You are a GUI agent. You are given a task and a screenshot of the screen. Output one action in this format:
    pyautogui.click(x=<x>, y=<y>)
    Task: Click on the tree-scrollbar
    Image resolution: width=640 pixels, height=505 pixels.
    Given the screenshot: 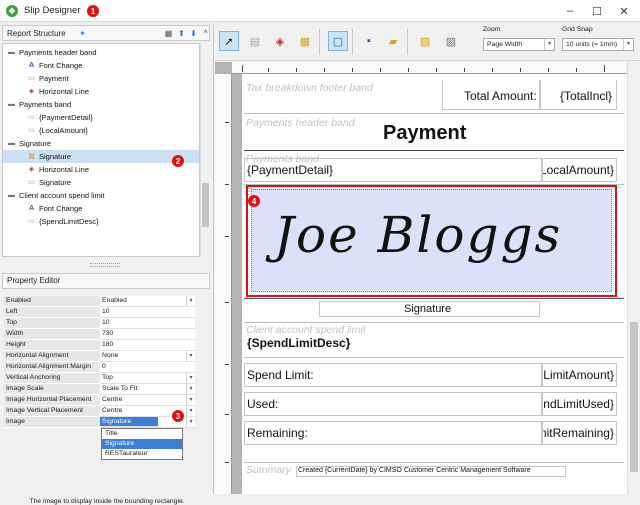 What is the action you would take?
    pyautogui.click(x=205, y=150)
    